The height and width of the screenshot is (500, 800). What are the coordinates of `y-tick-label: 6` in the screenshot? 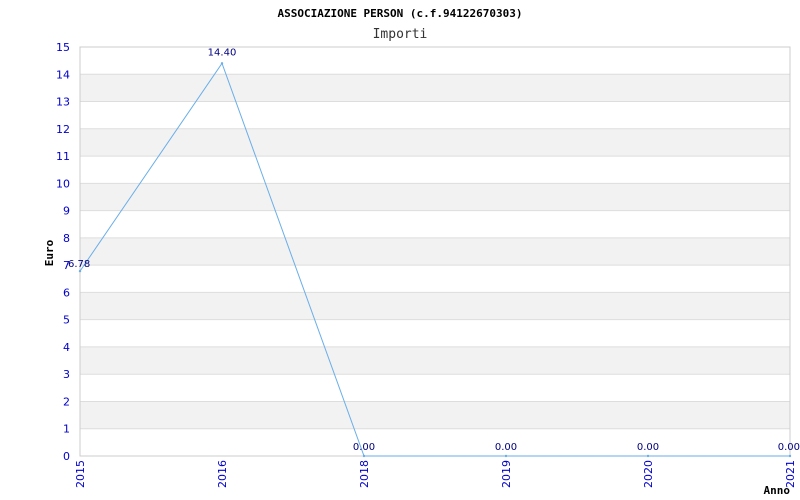 It's located at (66, 292).